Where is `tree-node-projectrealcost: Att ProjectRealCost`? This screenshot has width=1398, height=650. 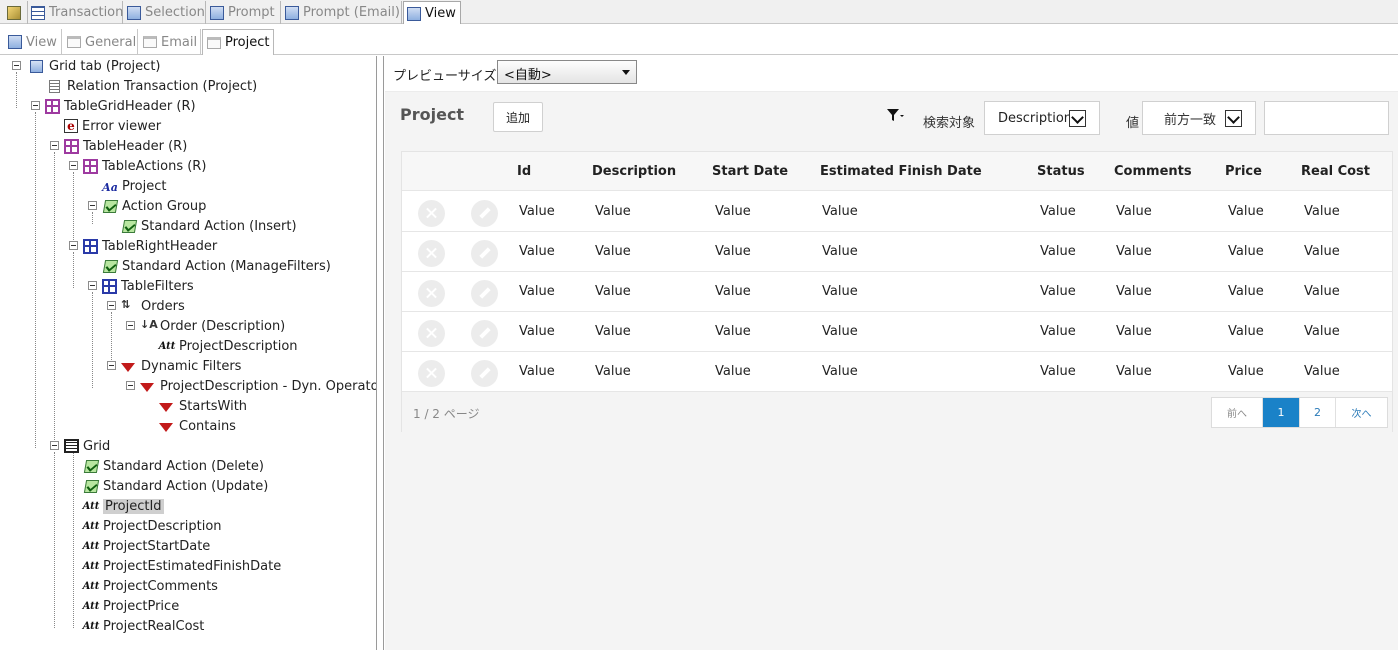
tree-node-projectrealcost: Att ProjectRealCost is located at coordinates (144, 626).